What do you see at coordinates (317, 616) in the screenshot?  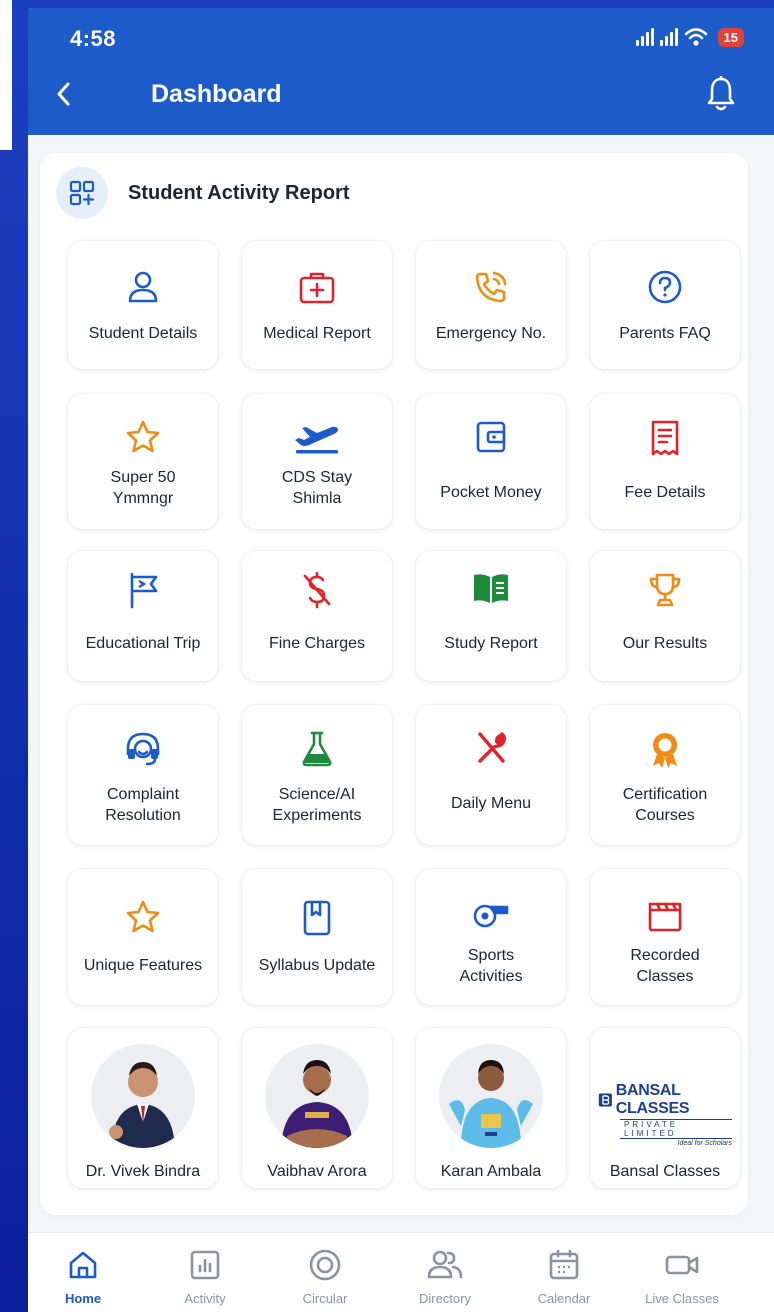 I see `tile-fine-charges: Fine Charges` at bounding box center [317, 616].